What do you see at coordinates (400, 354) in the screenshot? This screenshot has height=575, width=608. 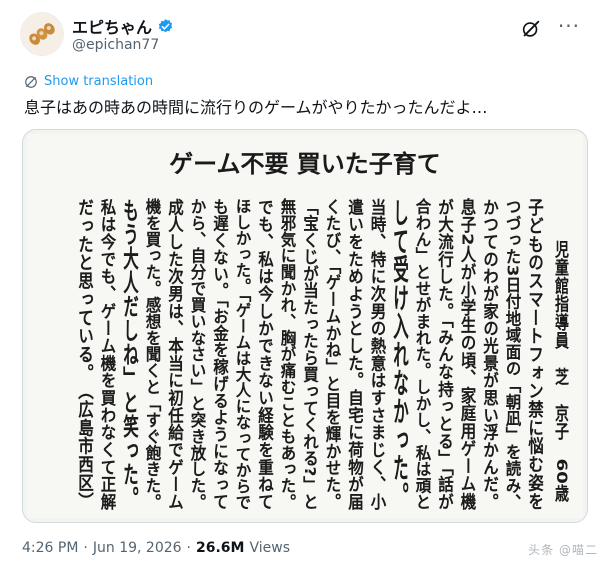 I see `article-column: して受け入れなかった。` at bounding box center [400, 354].